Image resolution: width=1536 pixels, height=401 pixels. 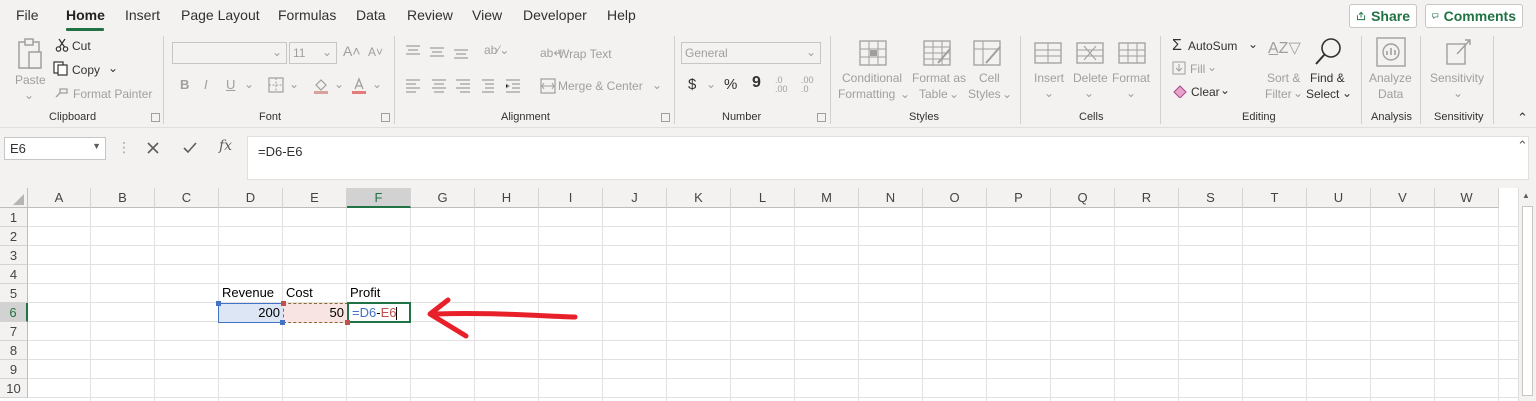 What do you see at coordinates (27, 15) in the screenshot?
I see `tab-file: File` at bounding box center [27, 15].